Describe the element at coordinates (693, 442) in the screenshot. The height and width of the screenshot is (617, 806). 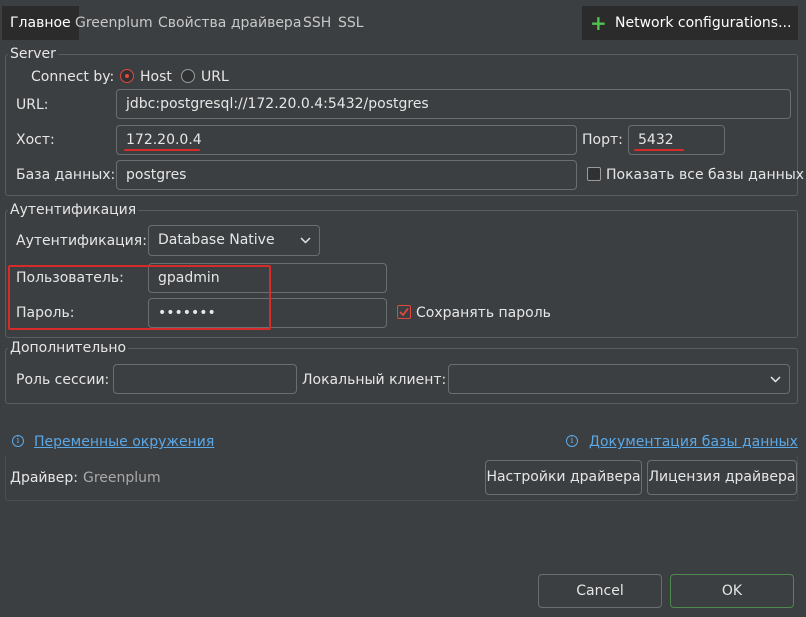
I see `db-docs-link: Документация базы данных` at that location.